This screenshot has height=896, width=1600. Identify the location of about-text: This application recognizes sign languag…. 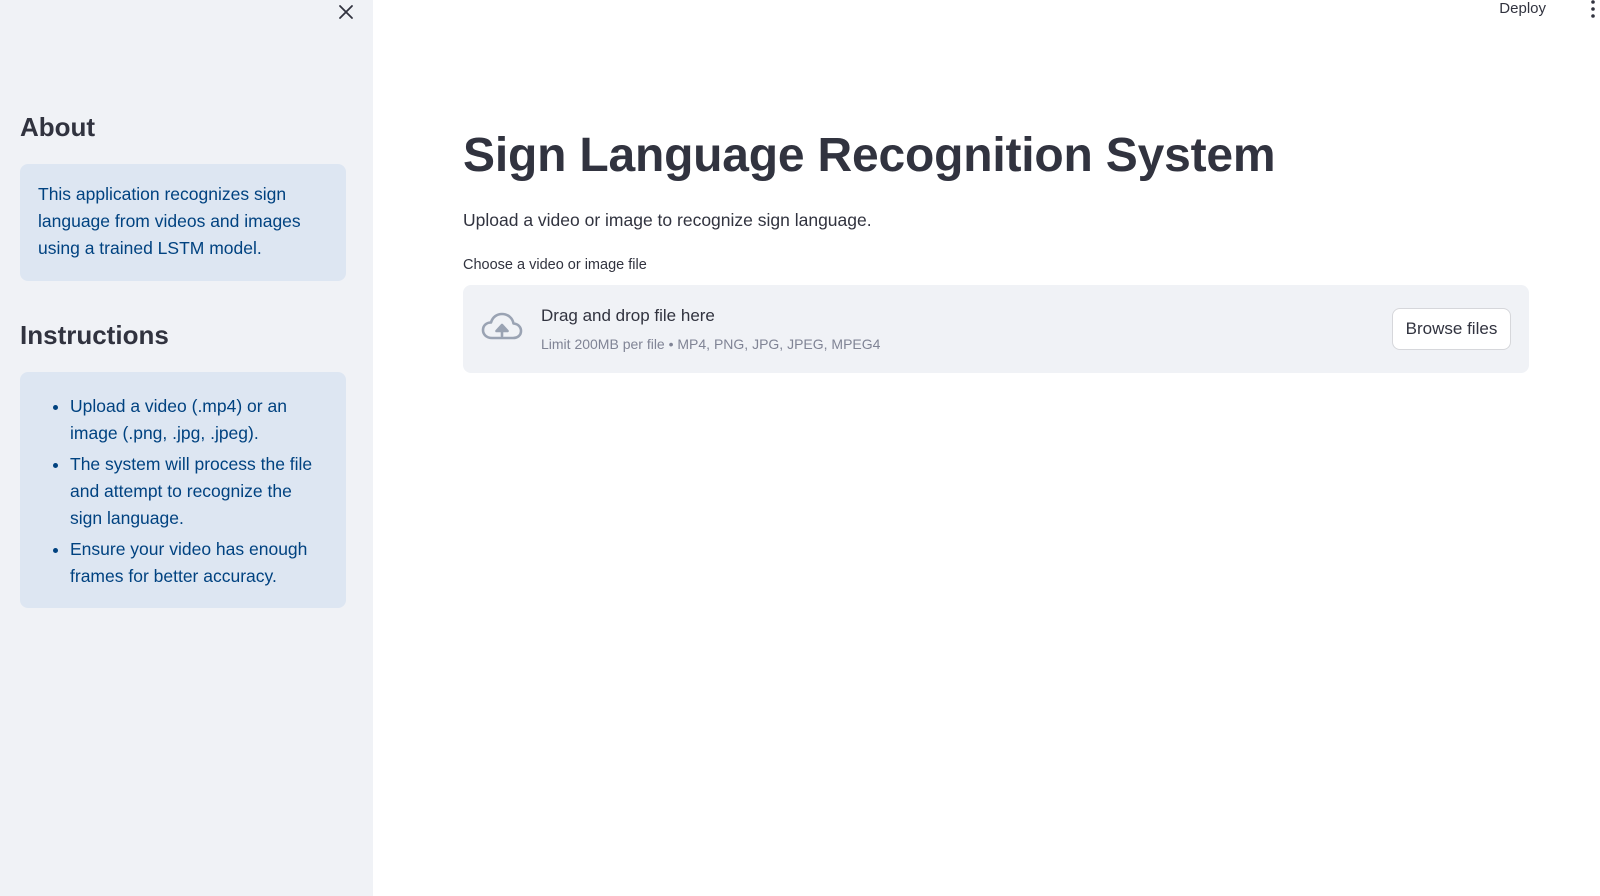
(169, 221).